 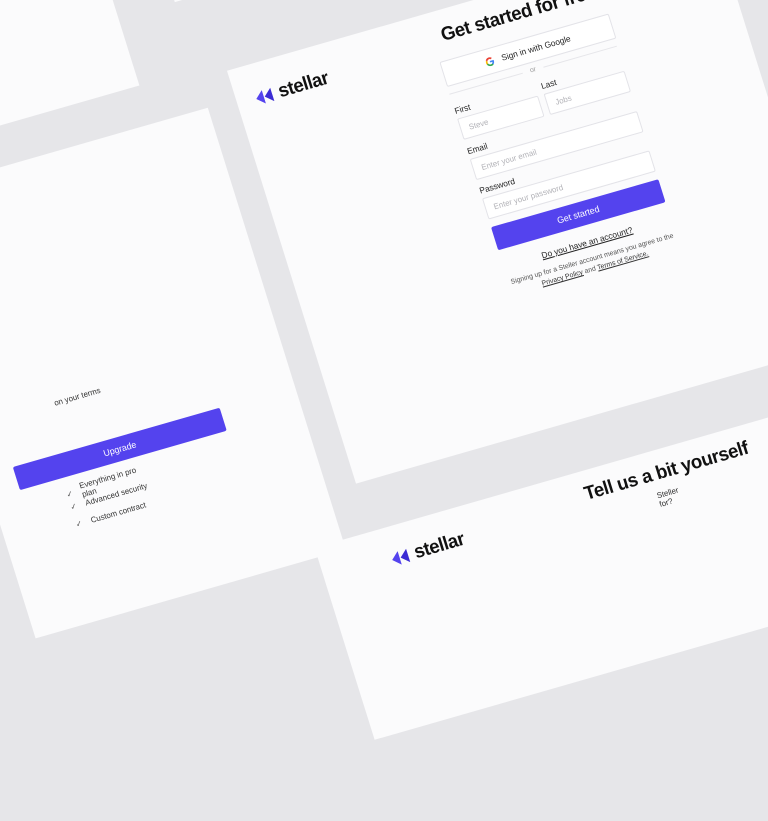 I want to click on terms-and: and, so click(x=590, y=270).